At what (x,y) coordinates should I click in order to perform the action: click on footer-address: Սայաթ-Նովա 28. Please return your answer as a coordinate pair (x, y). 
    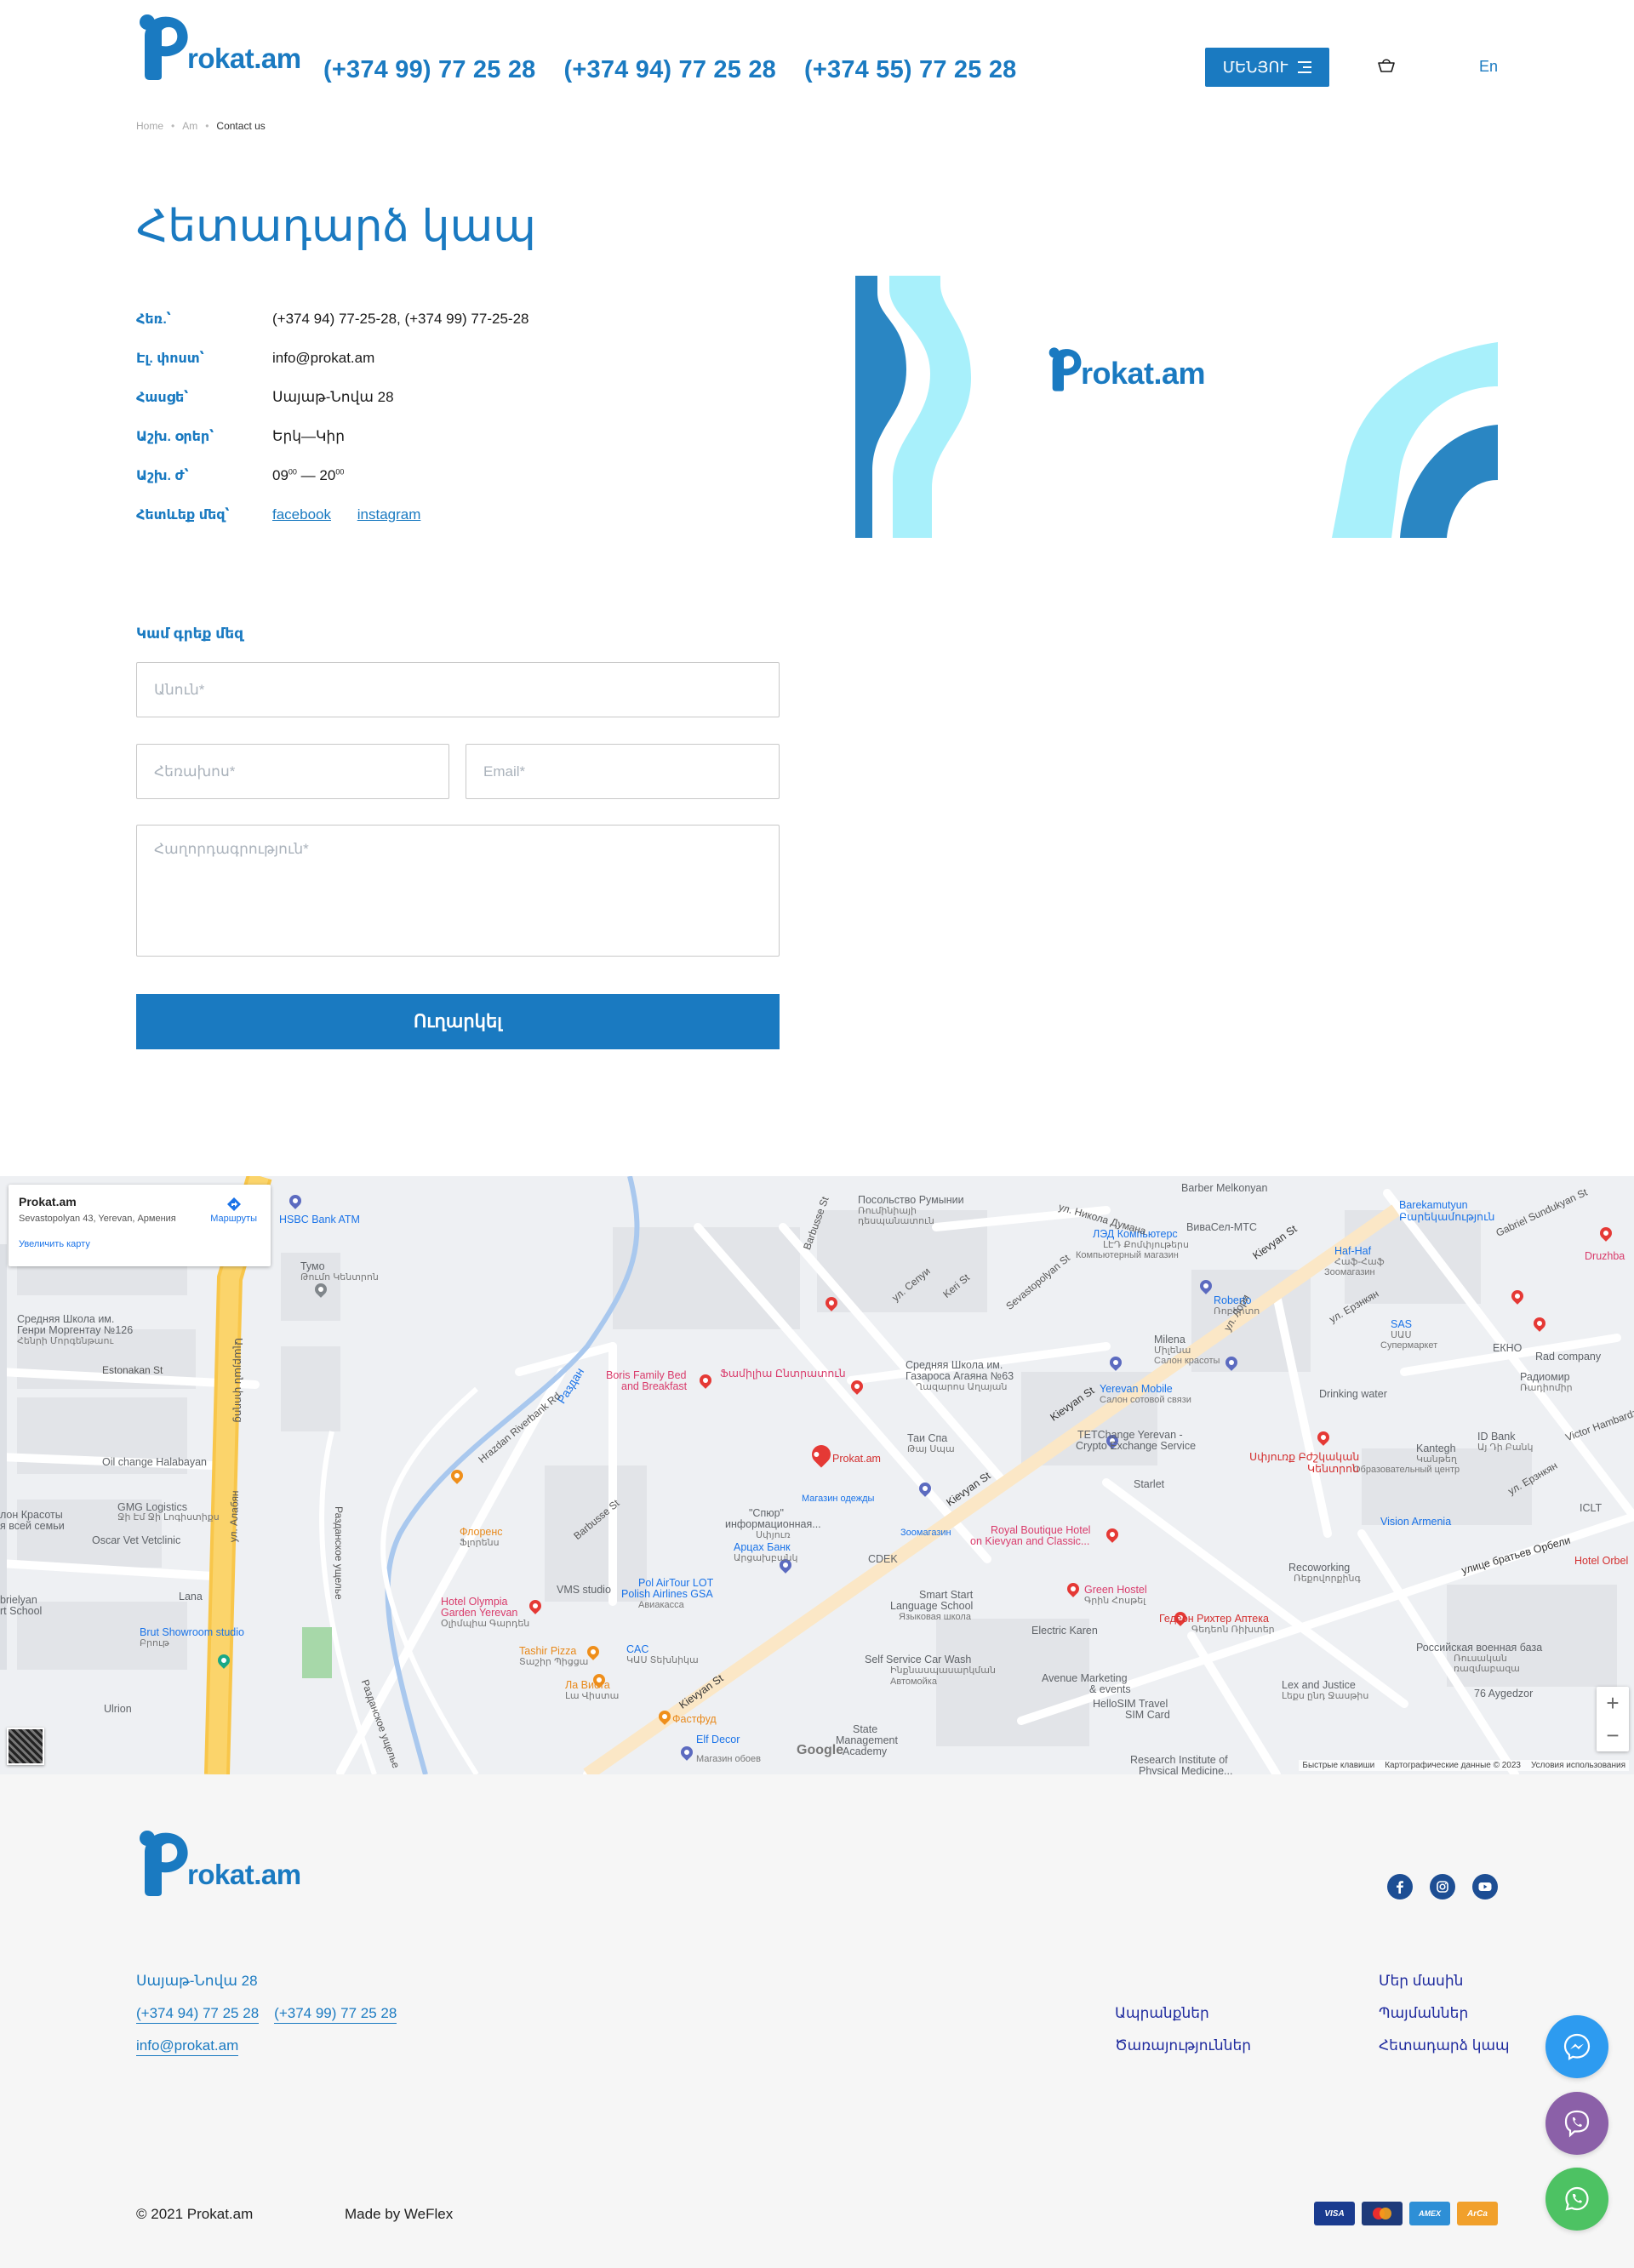
    Looking at the image, I should click on (197, 1981).